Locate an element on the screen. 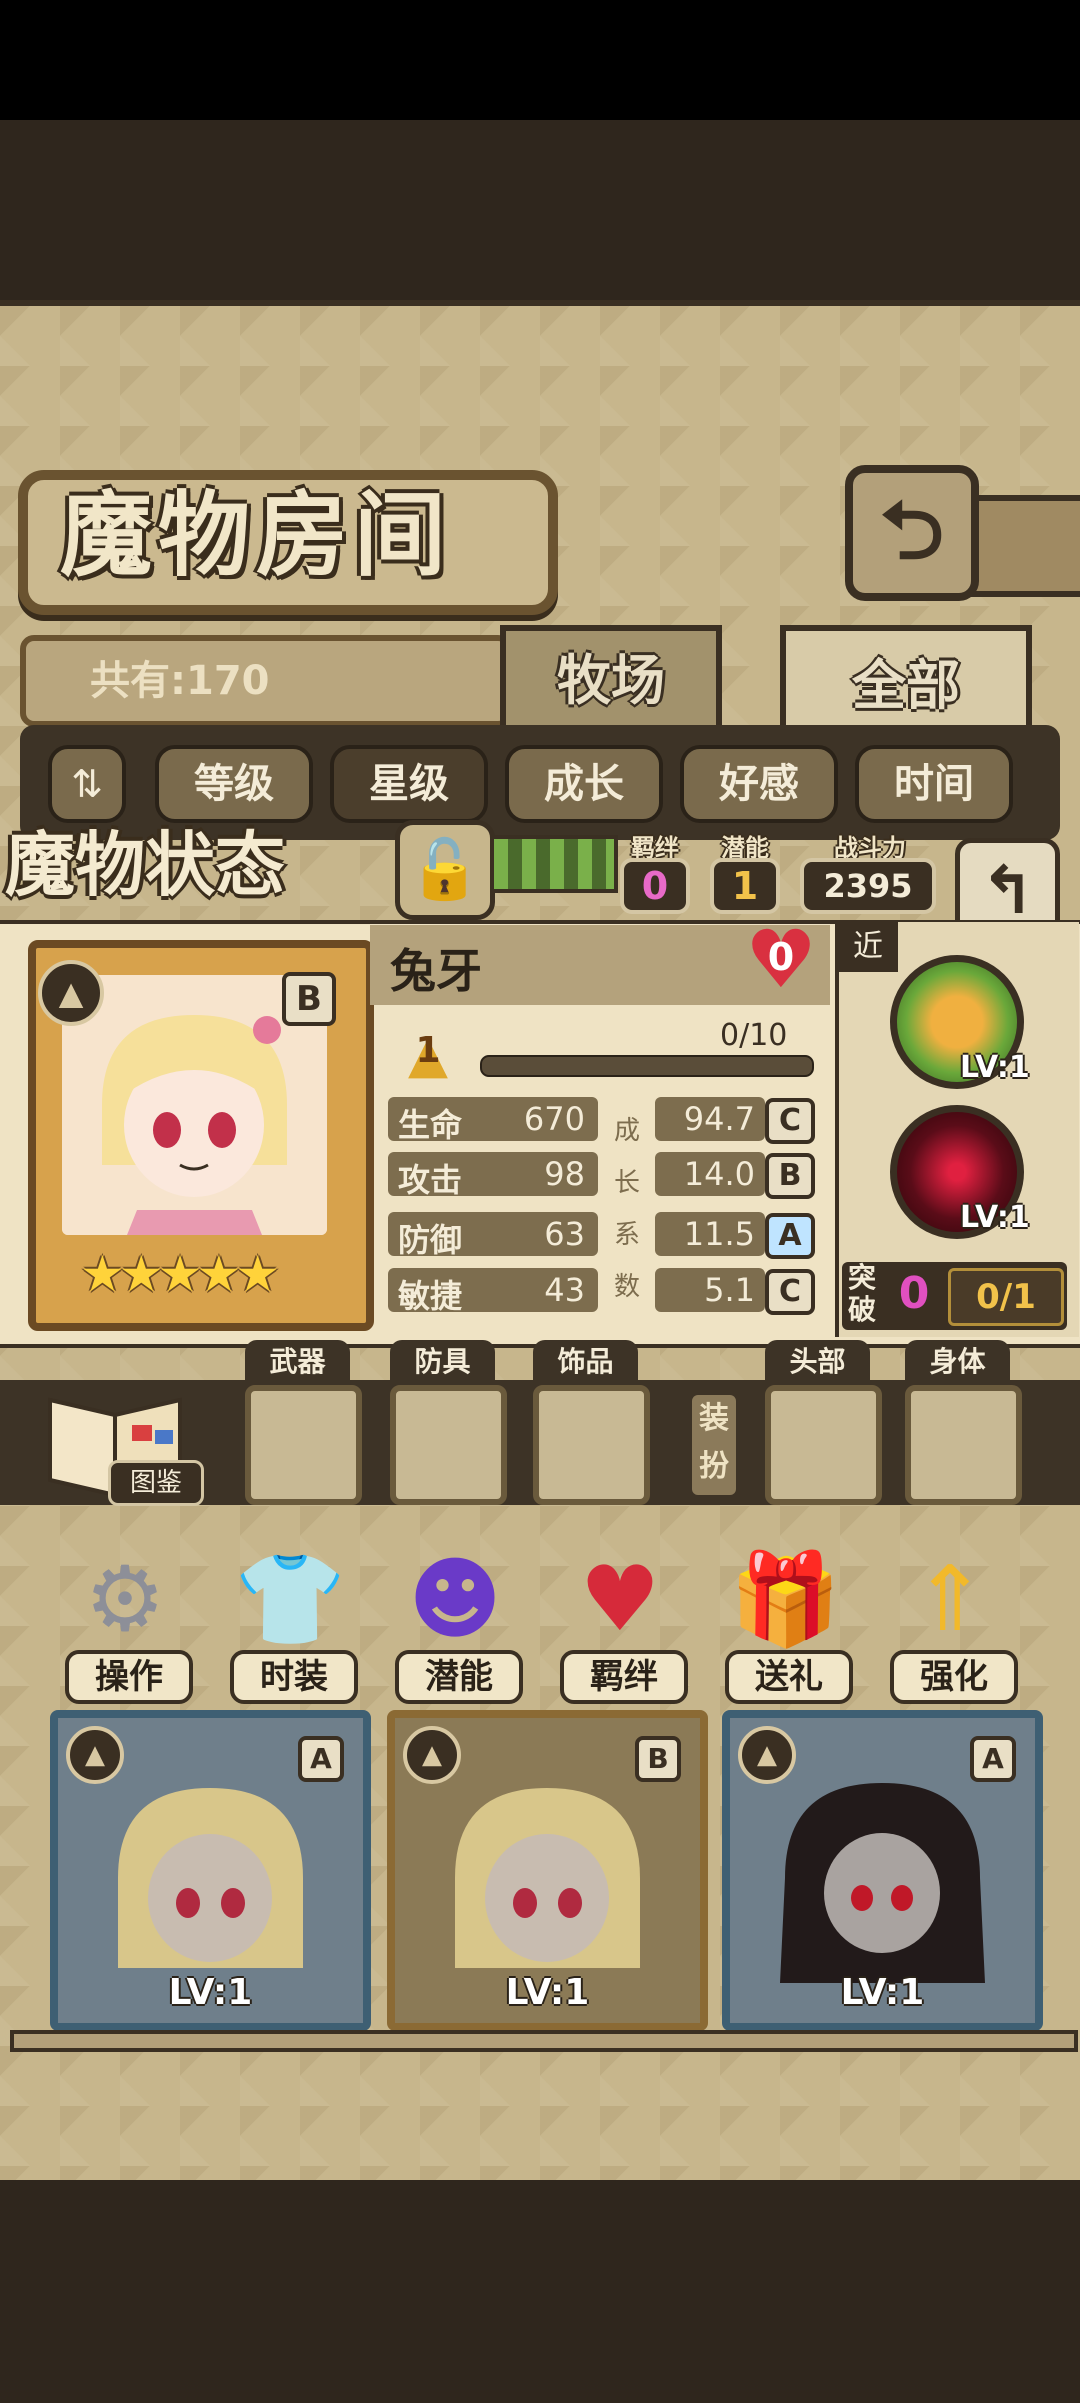 The width and height of the screenshot is (1080, 2403). exp-bar is located at coordinates (647, 1066).